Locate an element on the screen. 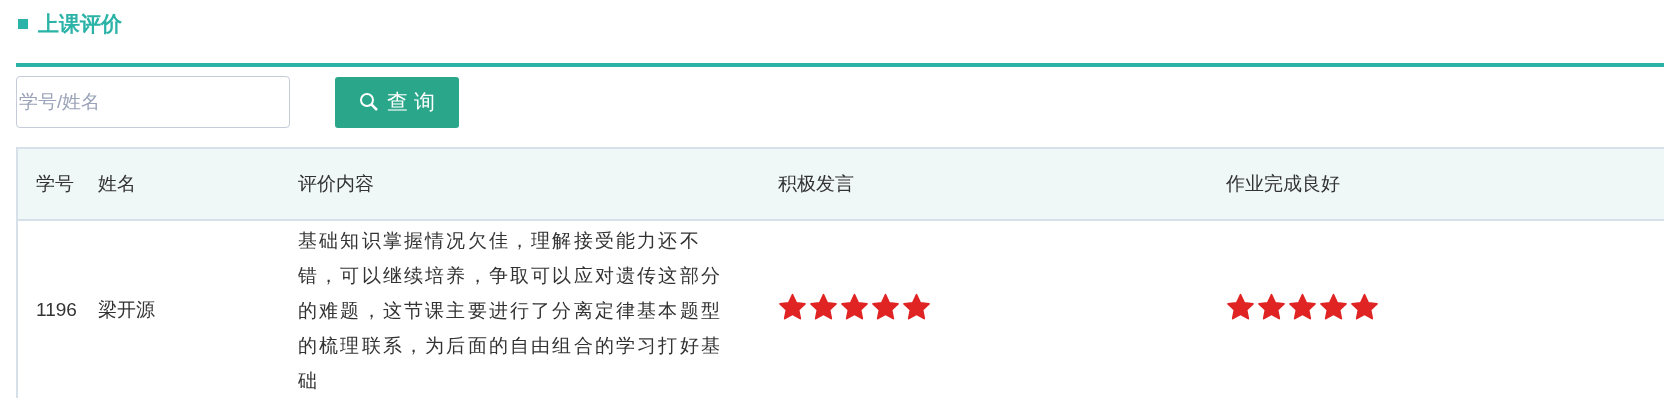  search-field: 学号/姓名 is located at coordinates (153, 102).